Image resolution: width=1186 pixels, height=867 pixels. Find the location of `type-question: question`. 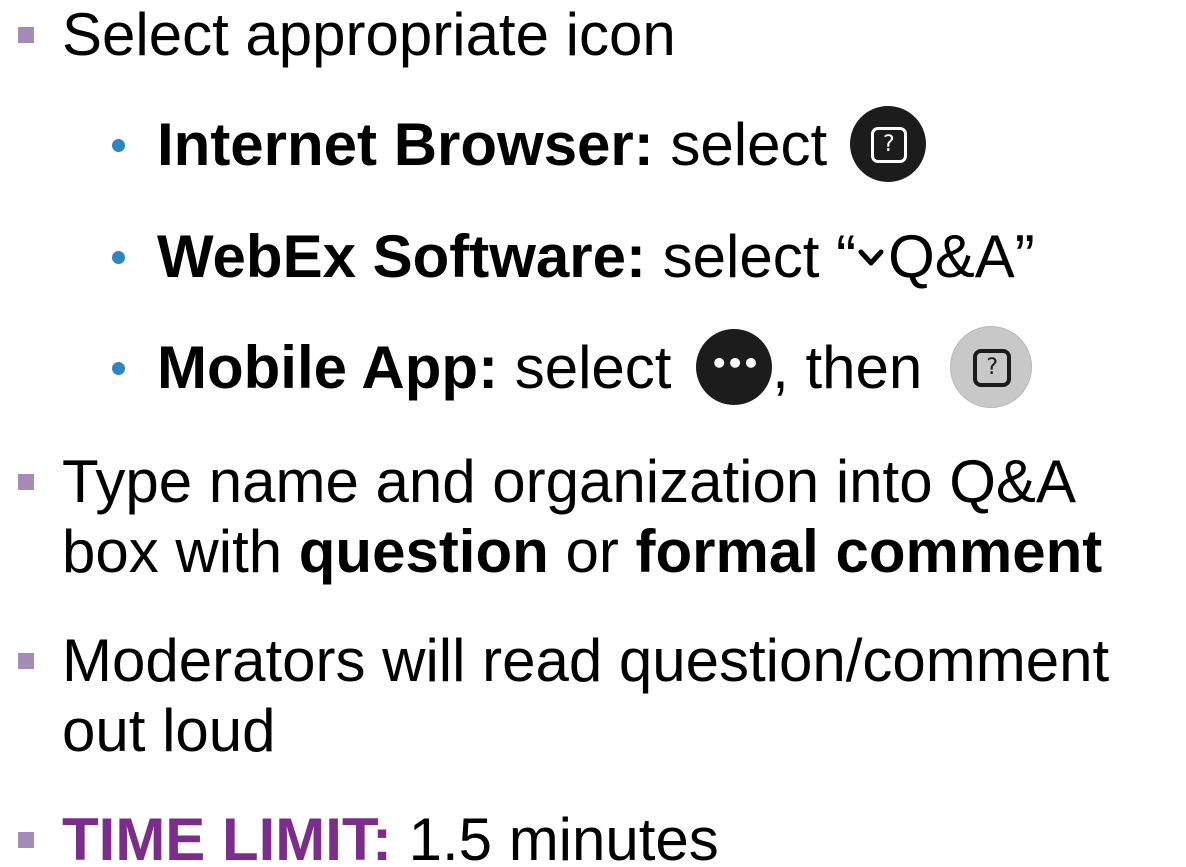

type-question: question is located at coordinates (423, 551).